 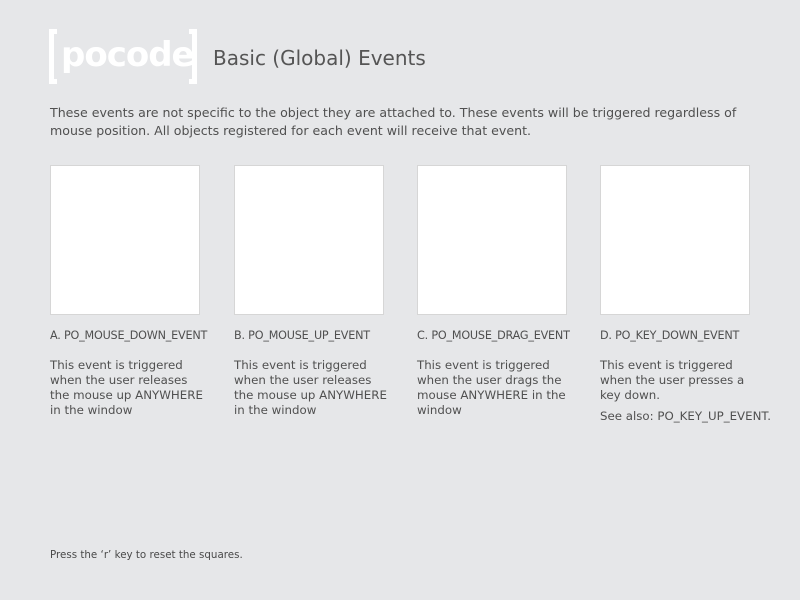 What do you see at coordinates (319, 58) in the screenshot?
I see `page-title: Basic (Global) Events` at bounding box center [319, 58].